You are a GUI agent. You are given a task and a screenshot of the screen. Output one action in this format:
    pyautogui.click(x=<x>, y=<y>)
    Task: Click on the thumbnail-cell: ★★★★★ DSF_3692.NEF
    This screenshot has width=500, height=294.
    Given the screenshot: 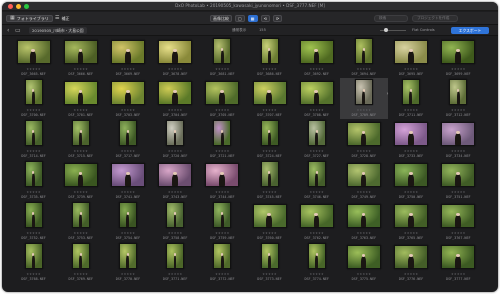 What is the action you would take?
    pyautogui.click(x=316, y=57)
    